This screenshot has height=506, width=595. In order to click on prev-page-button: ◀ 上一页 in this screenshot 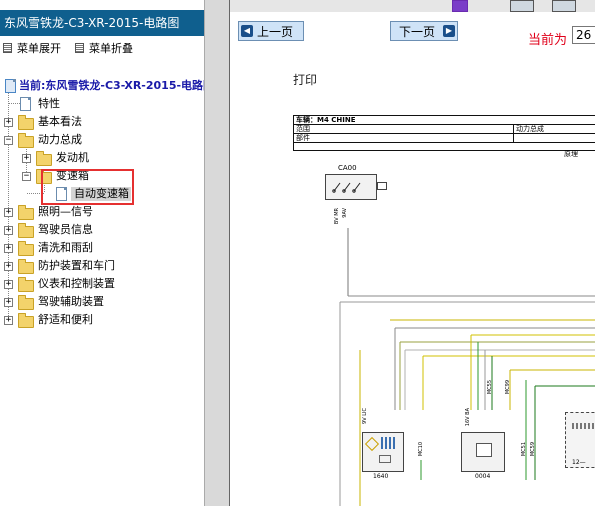, I will do `click(271, 31)`.